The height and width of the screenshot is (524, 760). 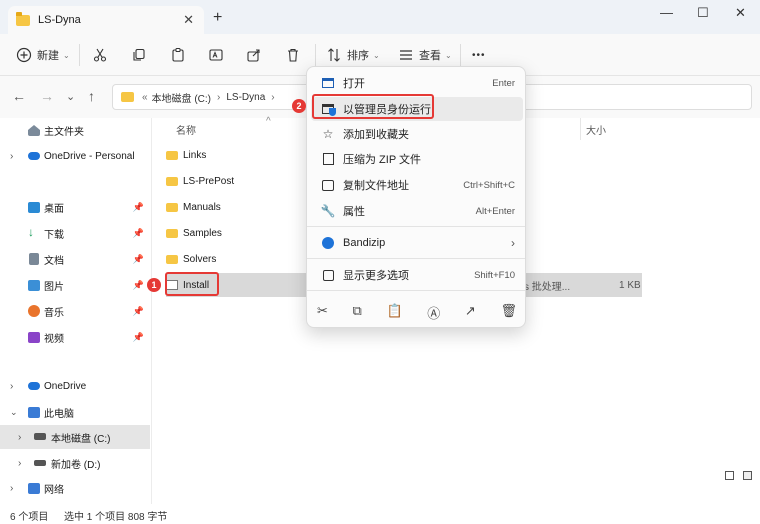 What do you see at coordinates (75, 259) in the screenshot?
I see `sidebar-item-documents: 文档 📌` at bounding box center [75, 259].